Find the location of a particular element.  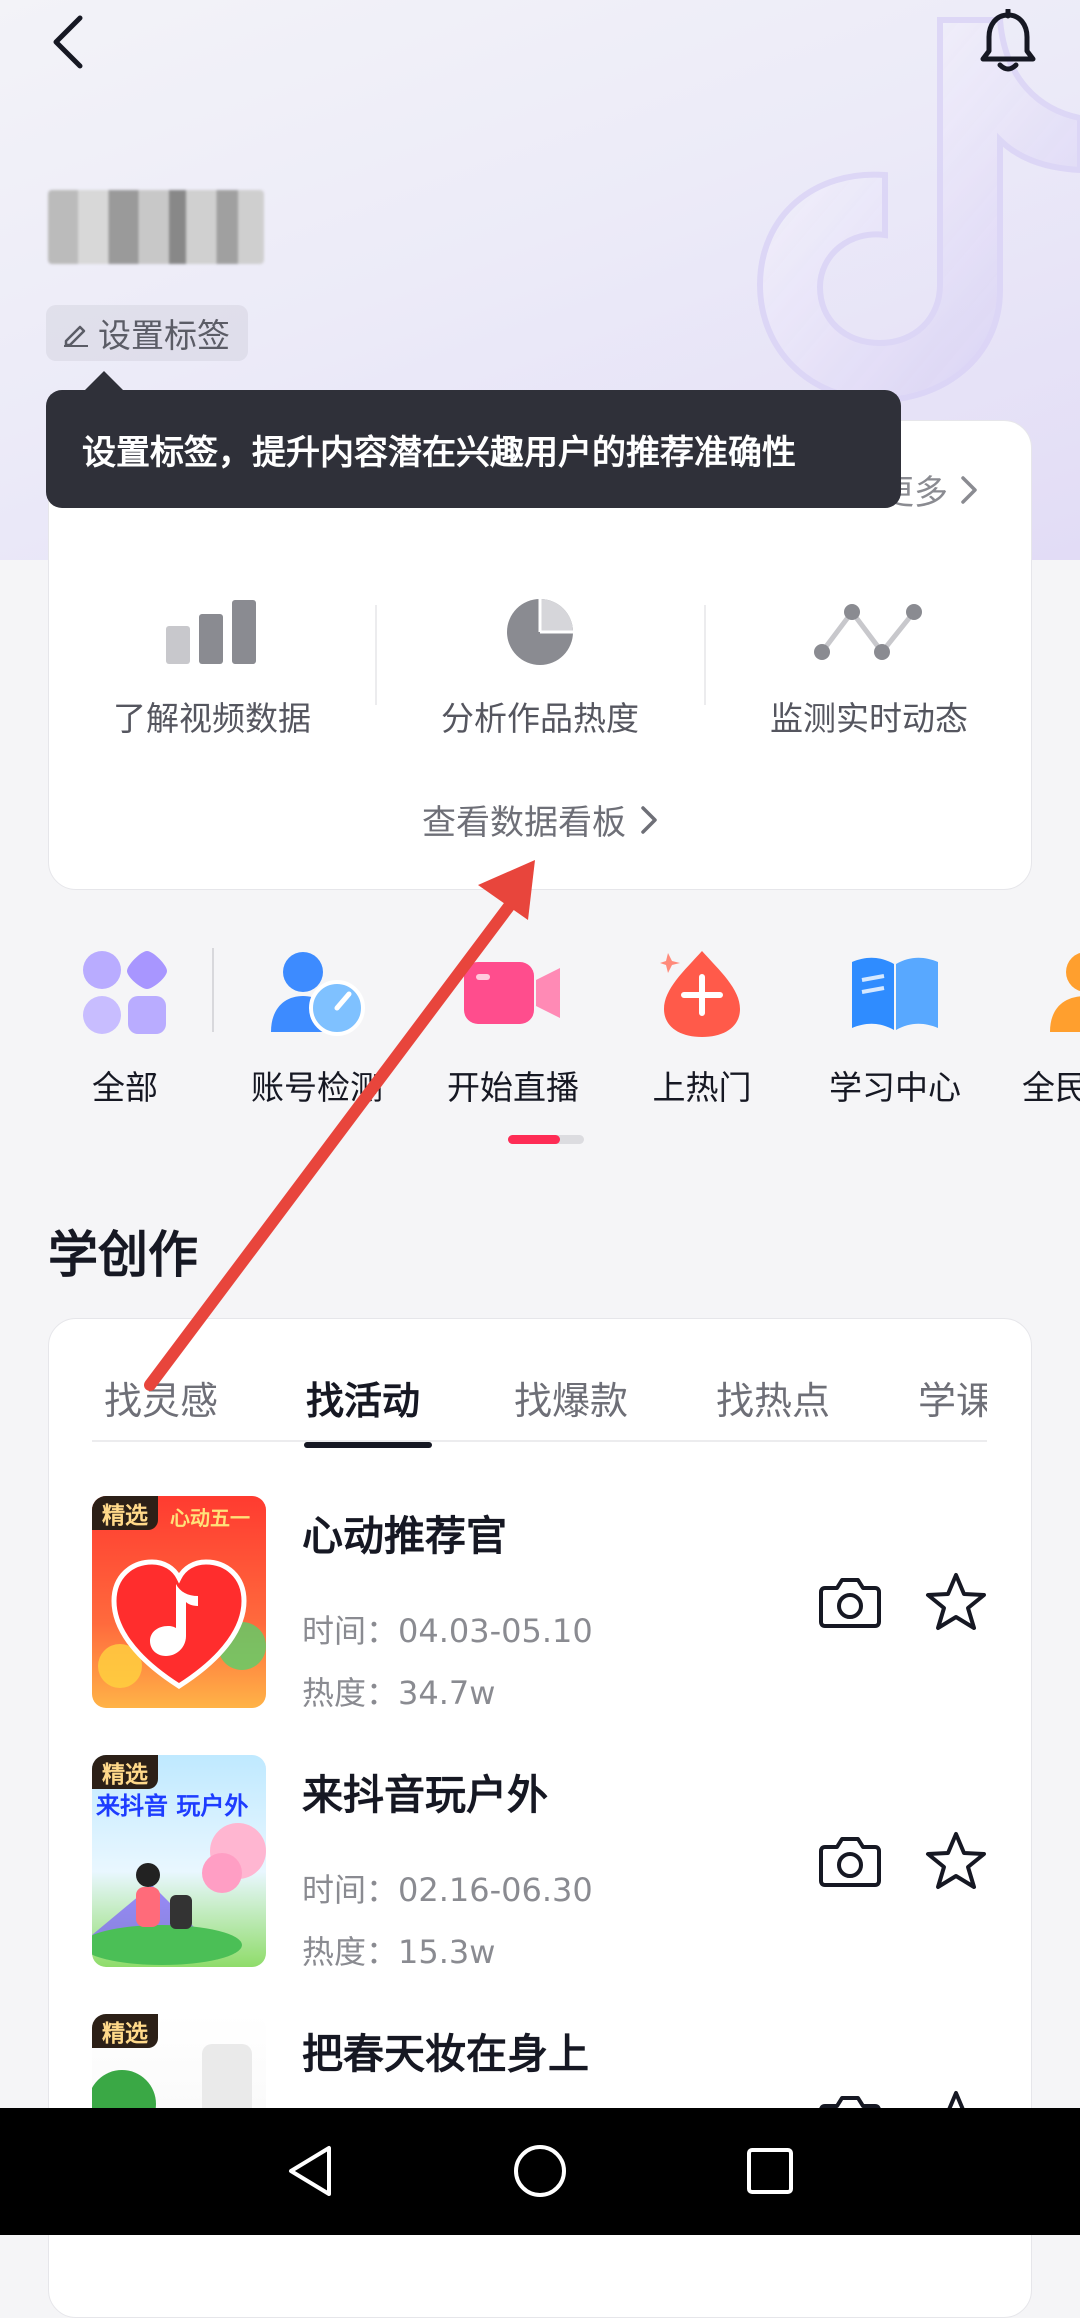

entries-divider is located at coordinates (213, 990).